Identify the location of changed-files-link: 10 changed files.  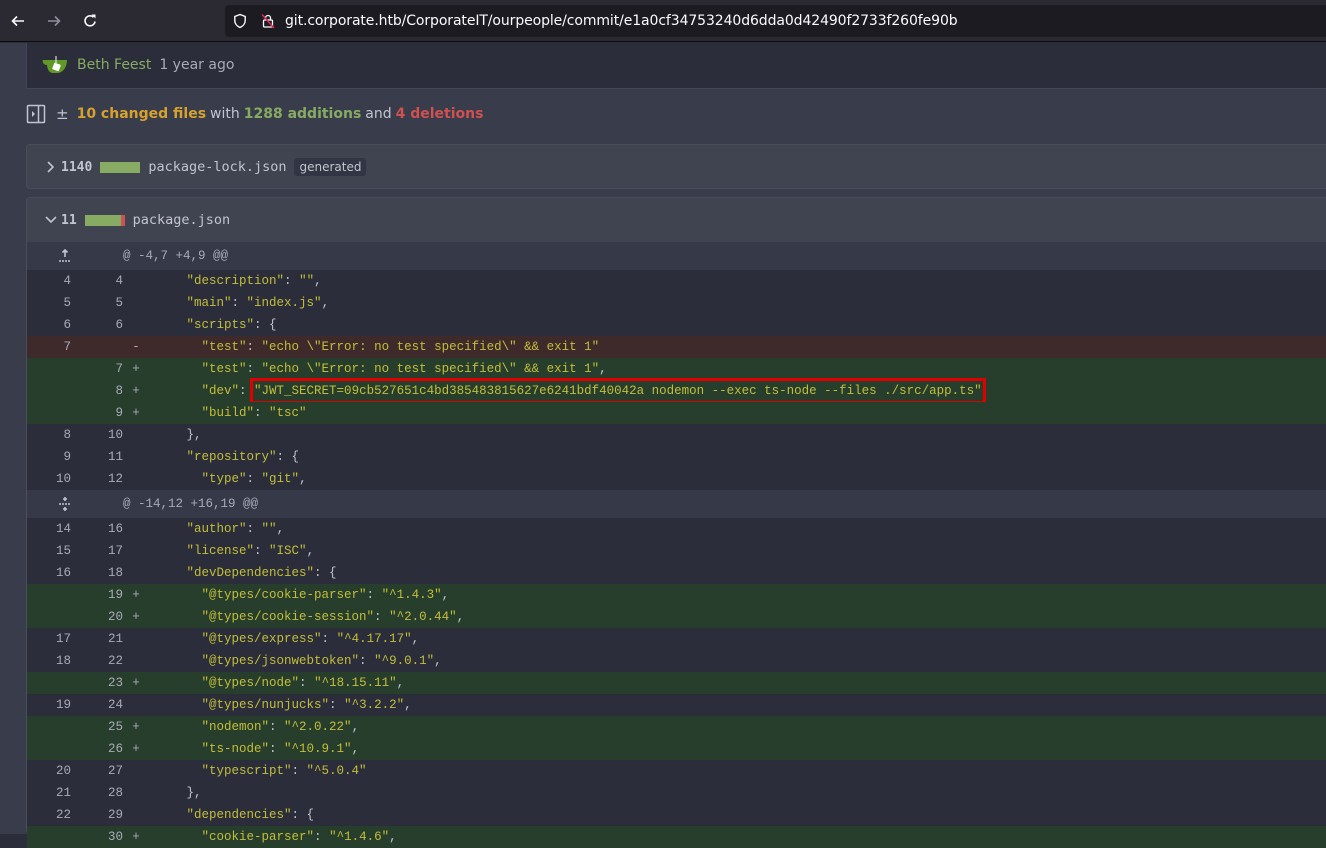
(141, 114).